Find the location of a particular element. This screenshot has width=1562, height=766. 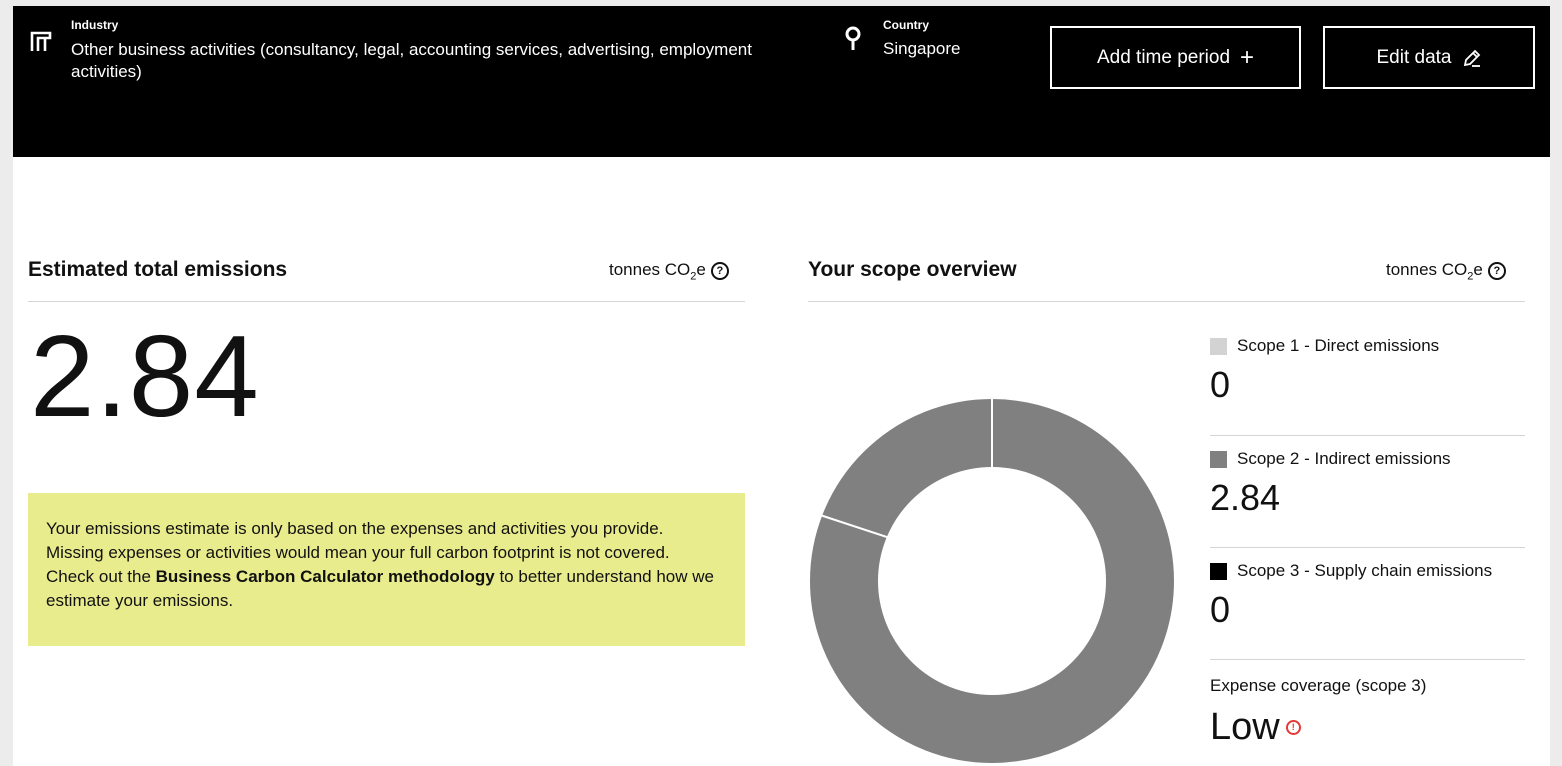

scope-donut-chart is located at coordinates (992, 577).